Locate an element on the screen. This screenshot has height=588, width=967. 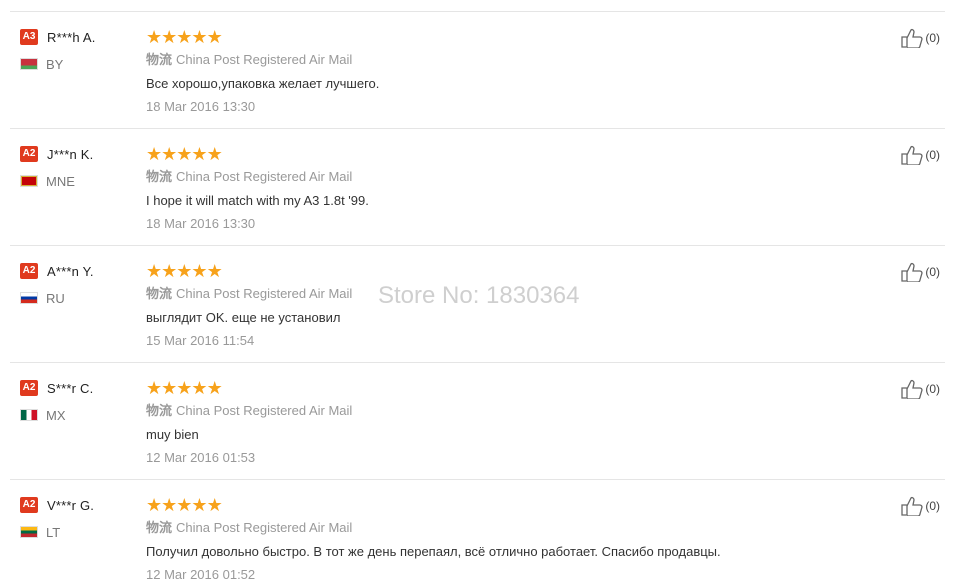
country-code: MNE is located at coordinates (60, 181).